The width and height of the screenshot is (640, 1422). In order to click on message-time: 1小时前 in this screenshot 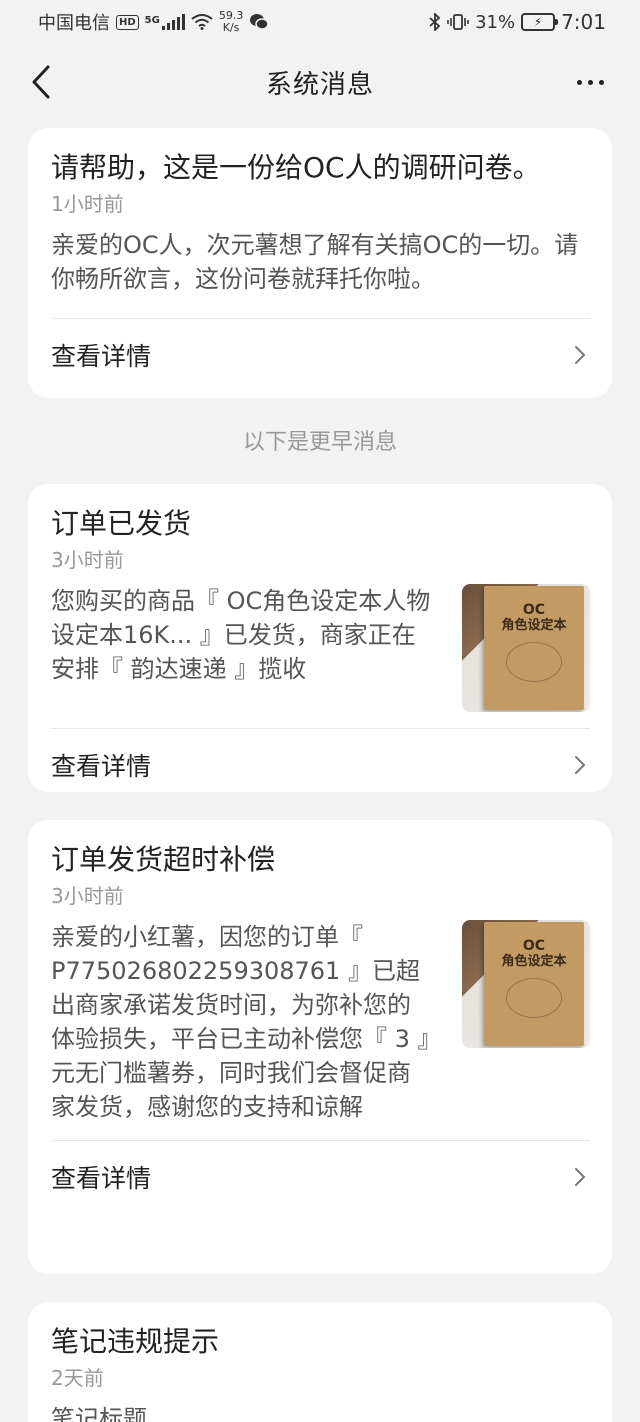, I will do `click(87, 204)`.